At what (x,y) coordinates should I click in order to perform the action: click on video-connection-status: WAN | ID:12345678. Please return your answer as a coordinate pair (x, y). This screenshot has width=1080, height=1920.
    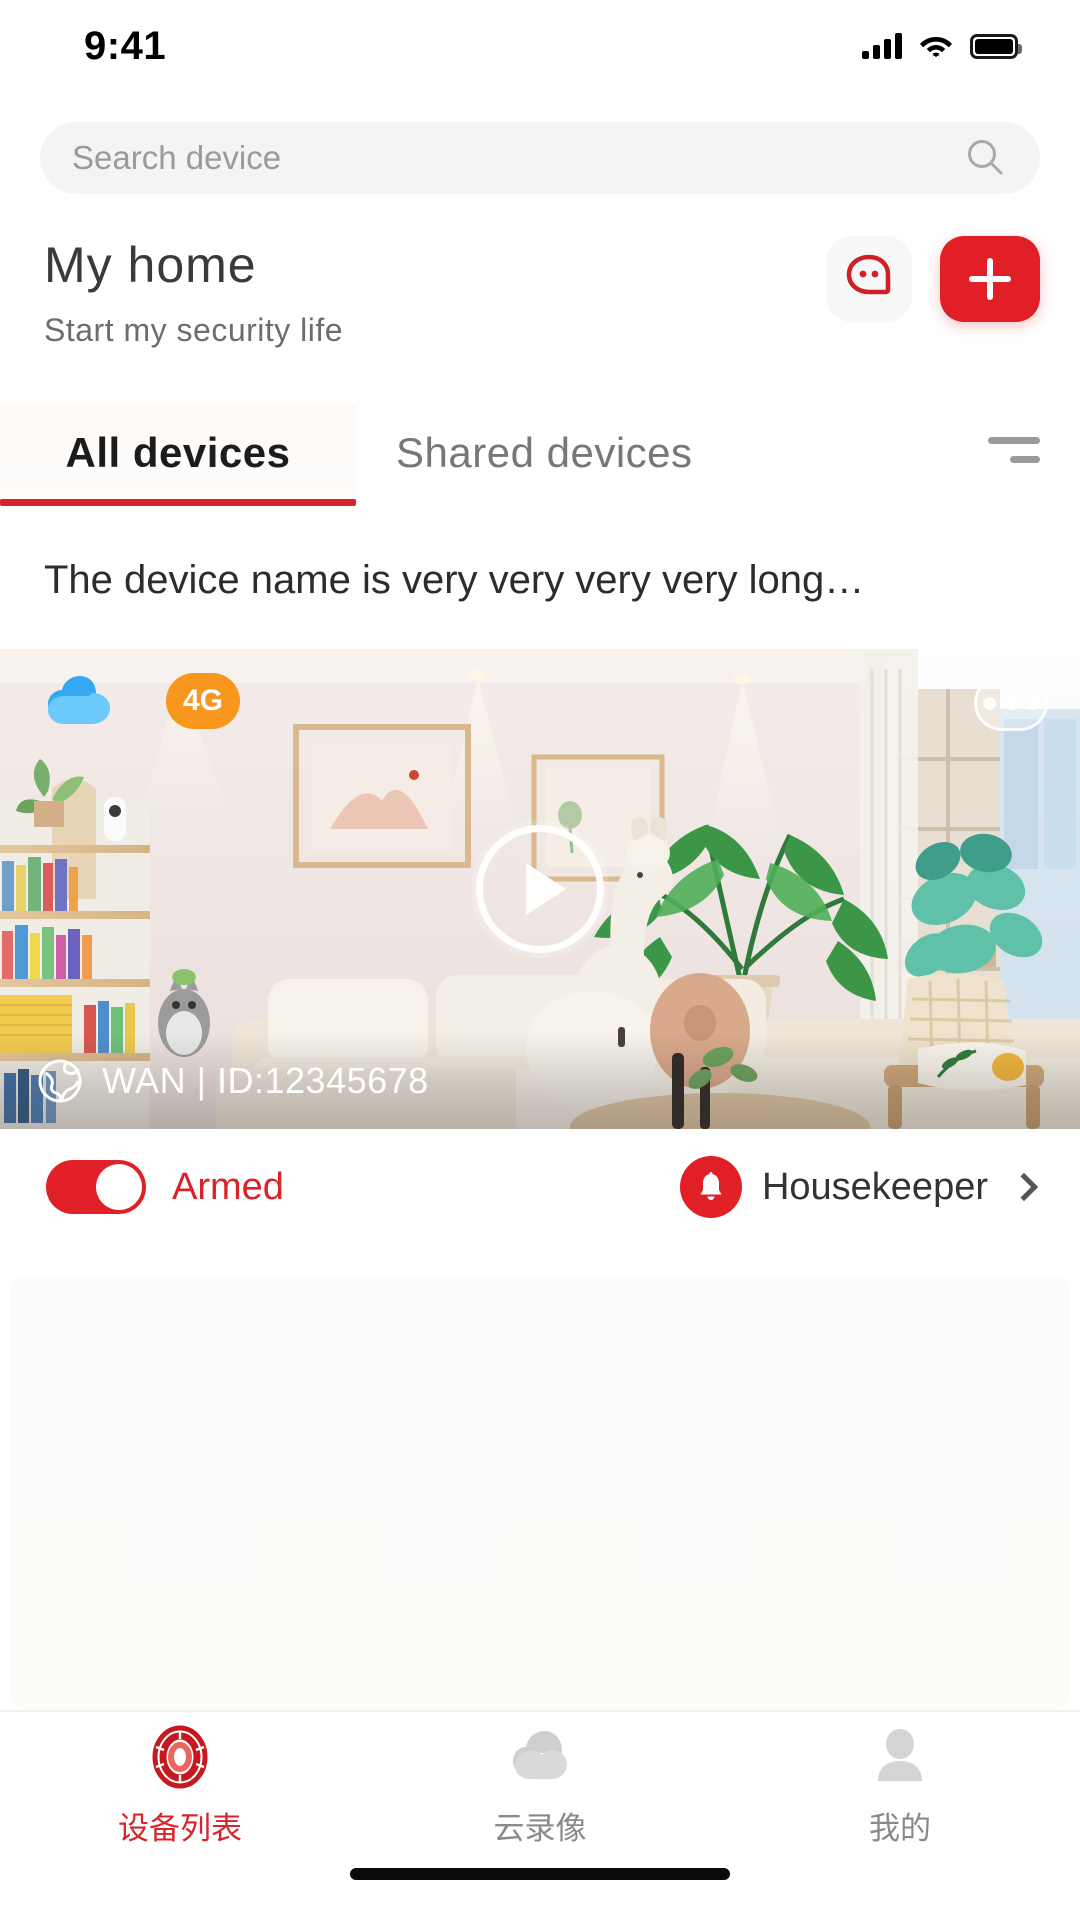
    Looking at the image, I should click on (265, 1080).